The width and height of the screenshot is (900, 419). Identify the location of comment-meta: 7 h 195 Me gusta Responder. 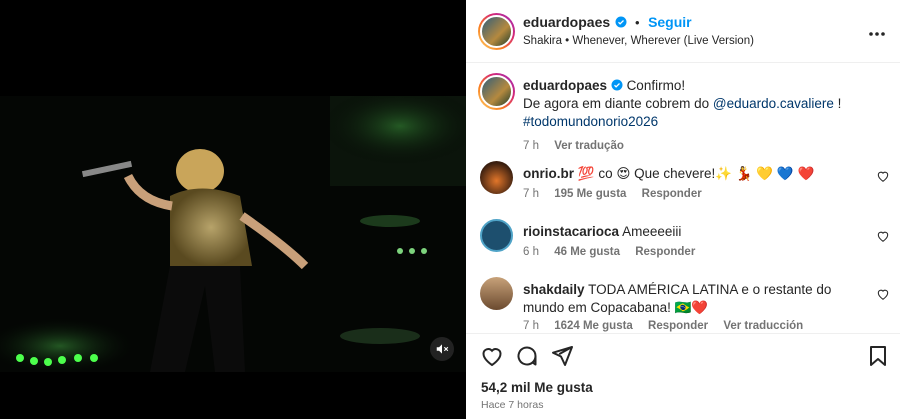
(618, 194).